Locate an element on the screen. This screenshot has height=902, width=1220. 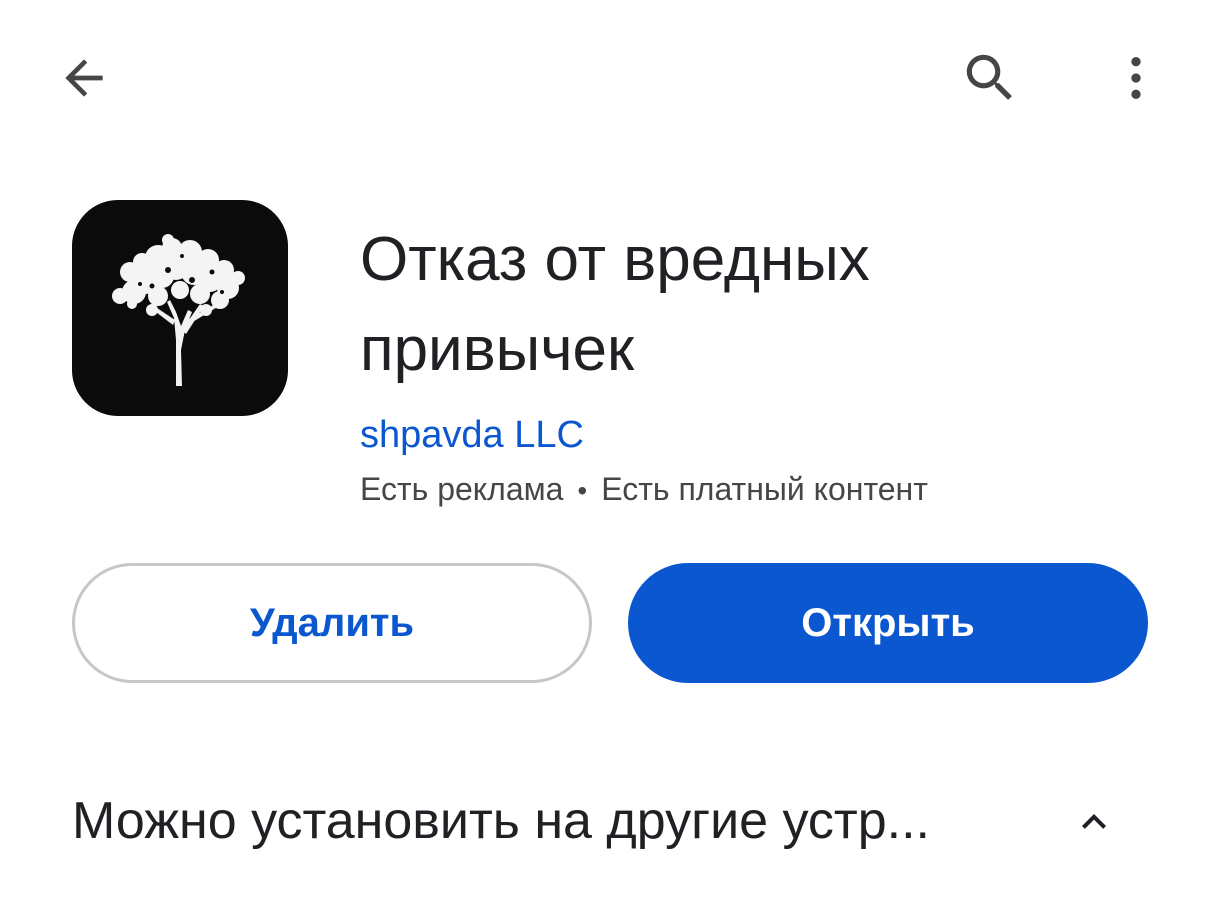
chevron-up-icon is located at coordinates (1094, 822).